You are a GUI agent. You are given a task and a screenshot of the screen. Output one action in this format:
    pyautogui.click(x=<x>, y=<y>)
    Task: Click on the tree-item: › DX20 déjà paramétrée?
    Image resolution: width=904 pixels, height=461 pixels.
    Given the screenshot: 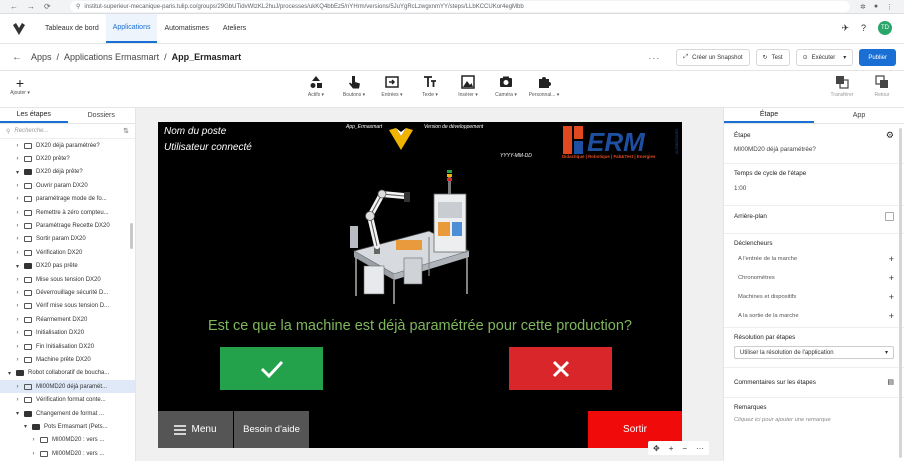 What is the action you would take?
    pyautogui.click(x=67, y=145)
    